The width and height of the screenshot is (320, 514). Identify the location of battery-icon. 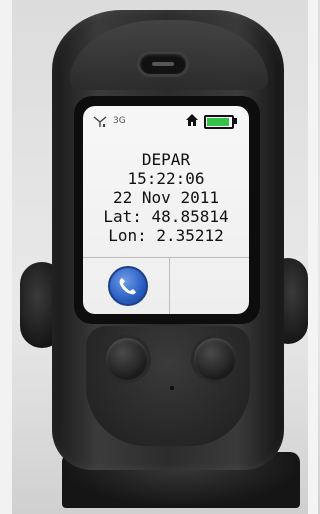
(219, 122).